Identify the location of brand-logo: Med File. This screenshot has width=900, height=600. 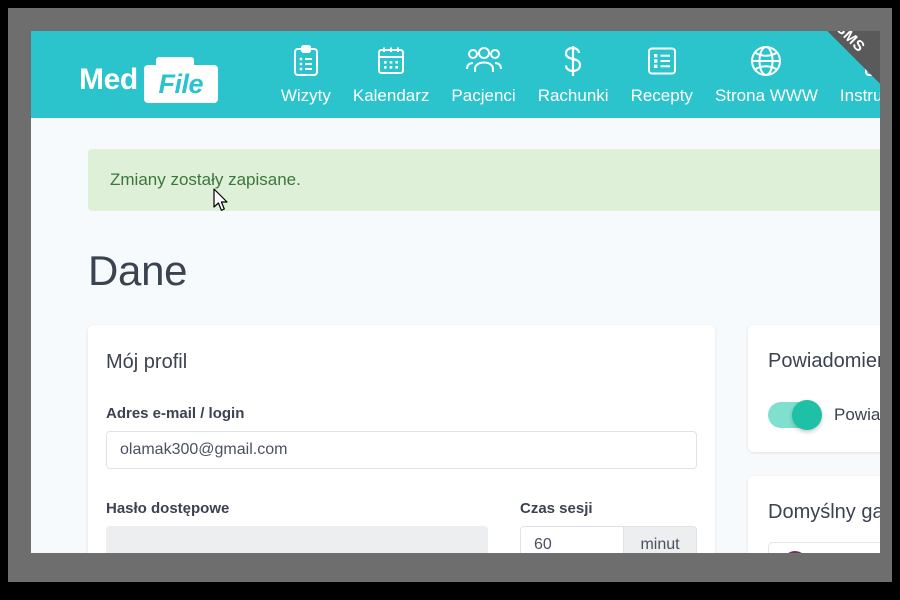
(148, 80).